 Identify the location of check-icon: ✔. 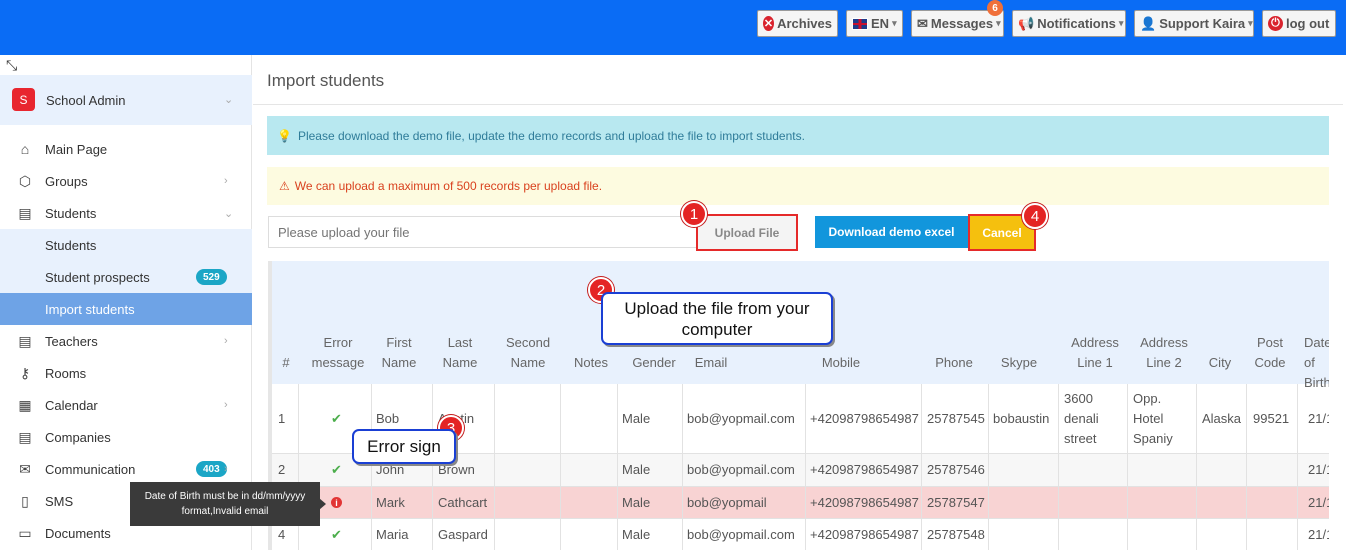
(336, 534).